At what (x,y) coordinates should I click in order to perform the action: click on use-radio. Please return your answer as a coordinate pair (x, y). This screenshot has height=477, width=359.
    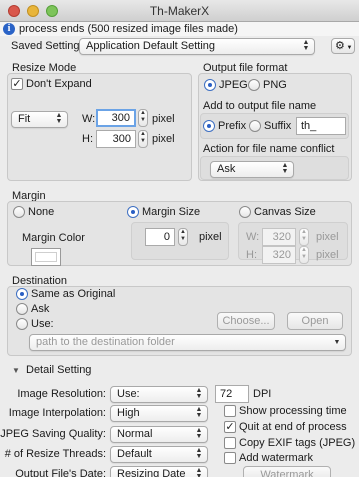
    Looking at the image, I should click on (22, 324).